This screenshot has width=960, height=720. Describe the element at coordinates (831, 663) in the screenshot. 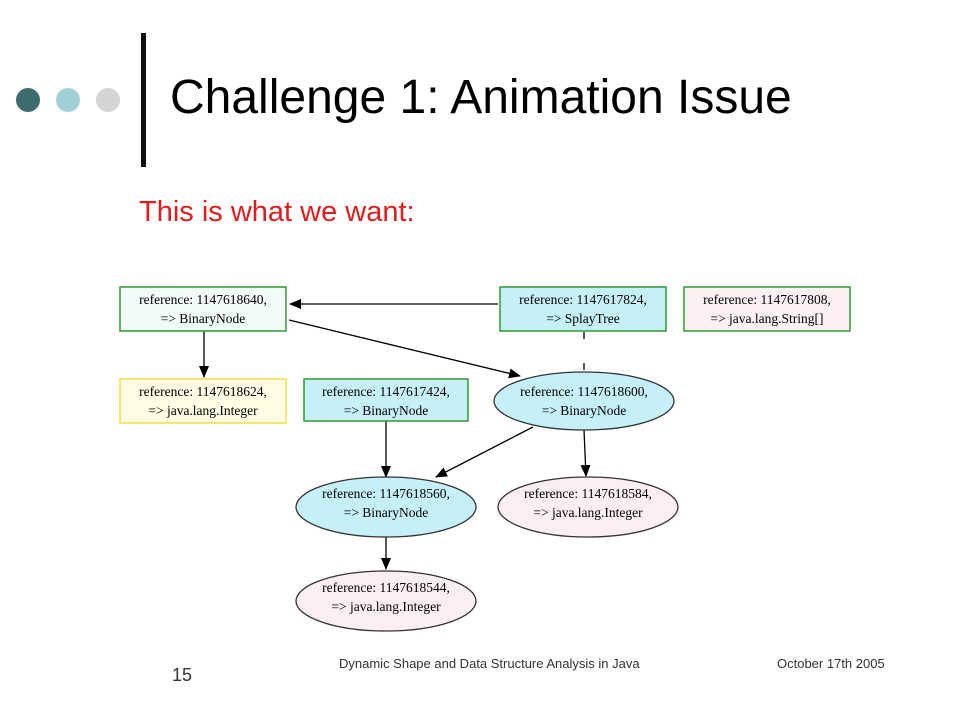

I see `footer-date: October 17th 2005` at that location.